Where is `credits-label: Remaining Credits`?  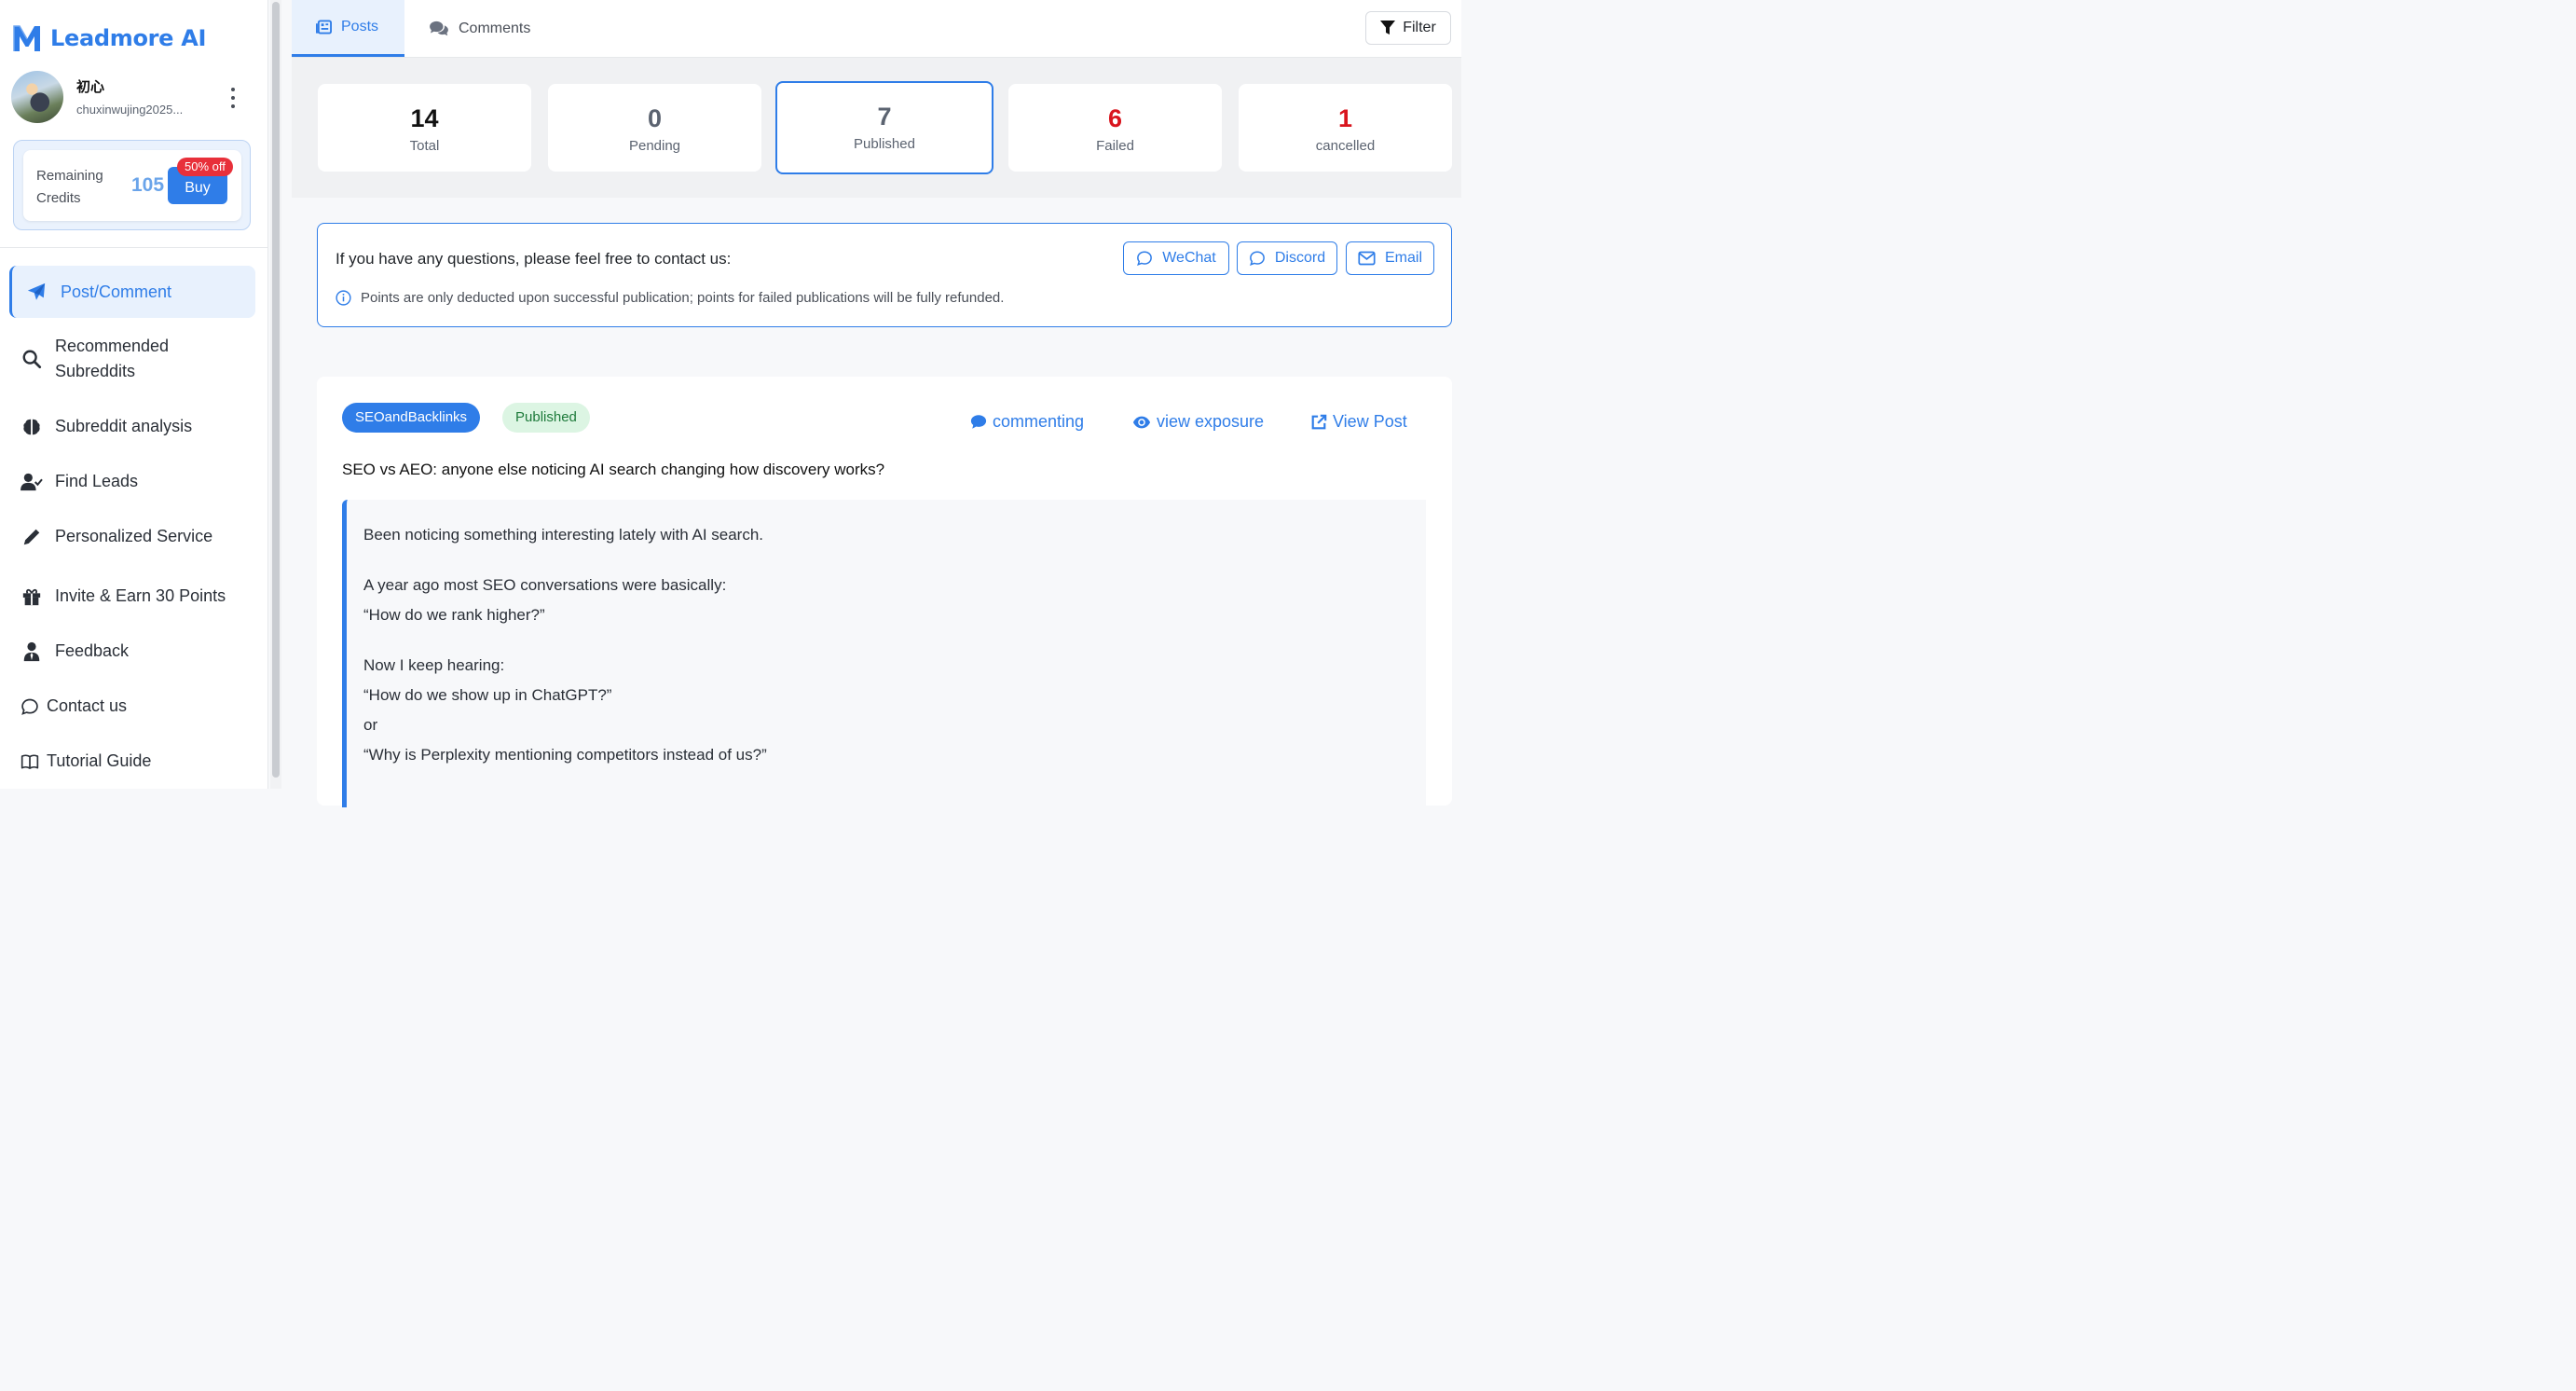 credits-label: Remaining Credits is located at coordinates (69, 187).